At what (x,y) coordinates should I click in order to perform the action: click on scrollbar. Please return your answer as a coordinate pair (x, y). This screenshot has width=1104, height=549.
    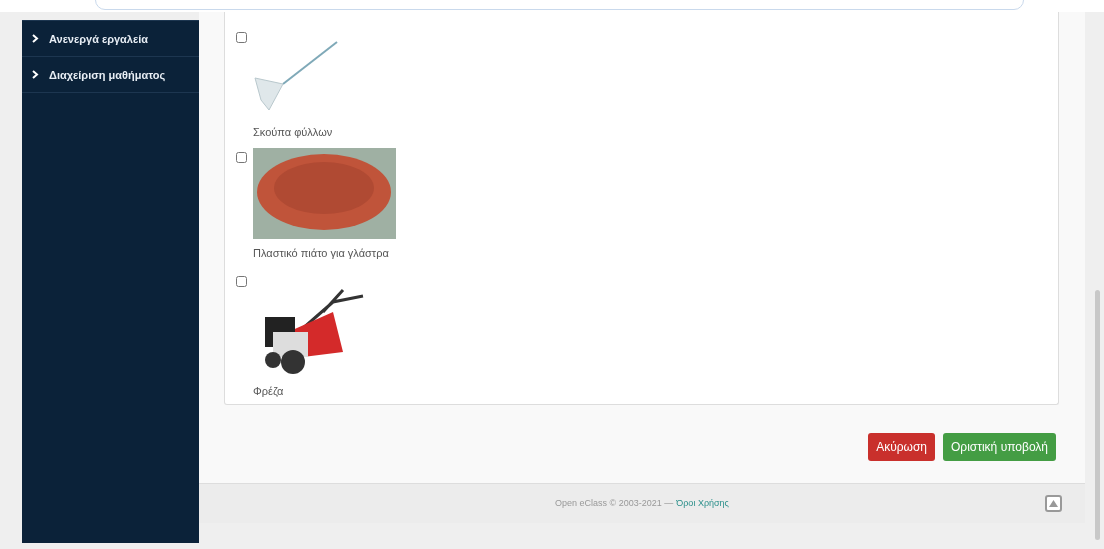
    Looking at the image, I should click on (1097, 415).